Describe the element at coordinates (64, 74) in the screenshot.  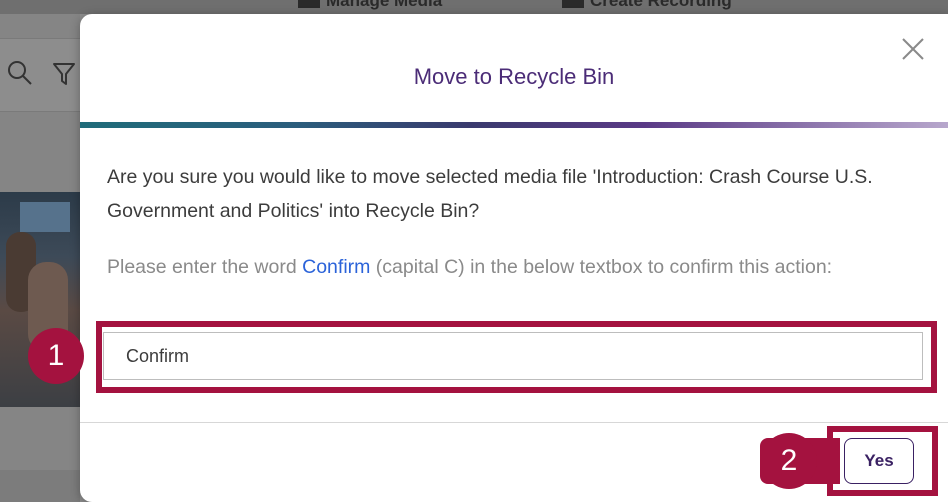
I see `filter-icon` at that location.